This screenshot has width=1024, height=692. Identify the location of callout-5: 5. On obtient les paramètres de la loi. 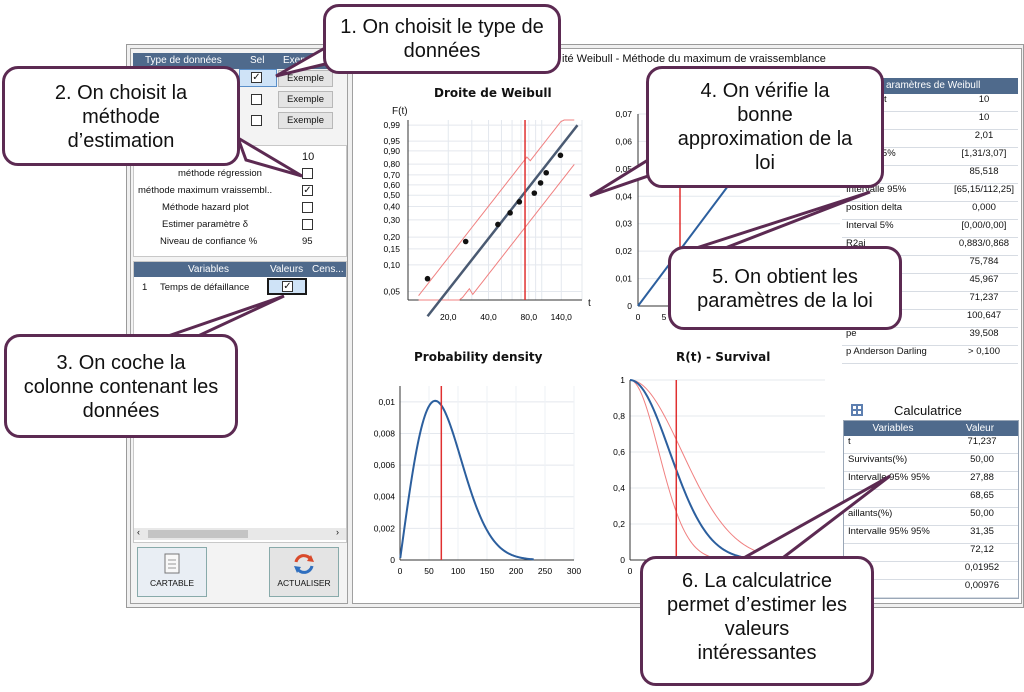
(785, 288).